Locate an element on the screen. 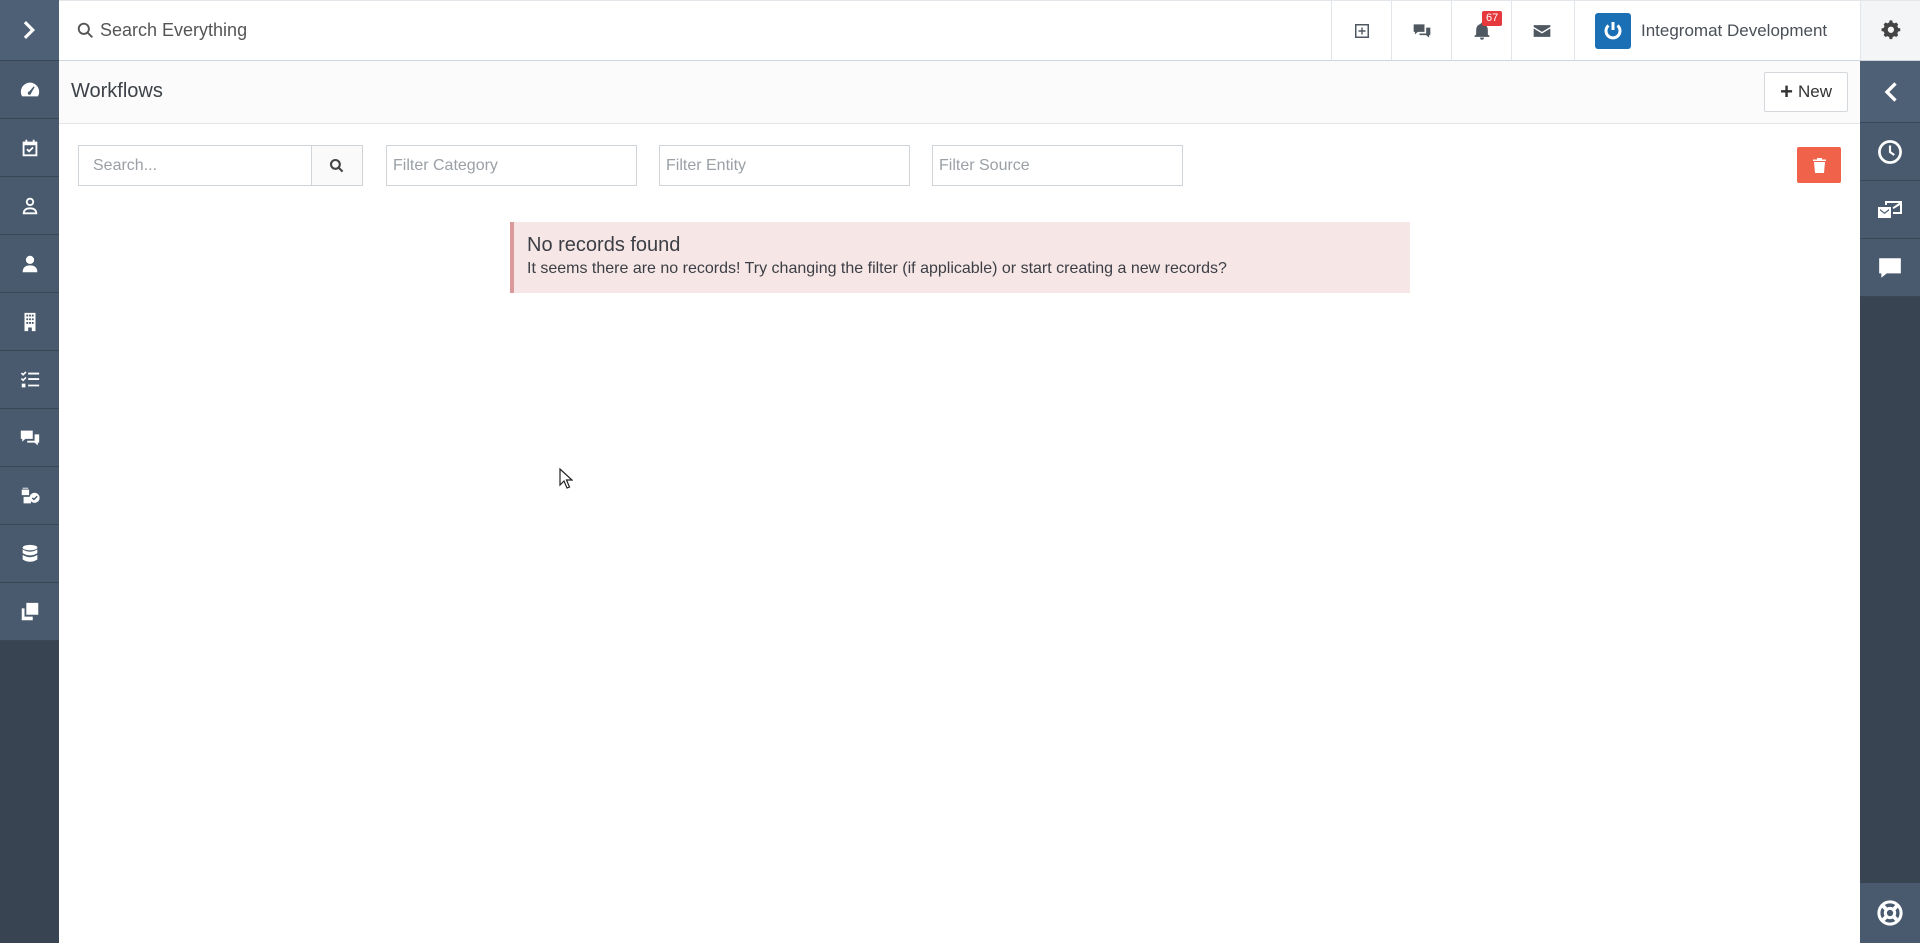  sidebar-item-products is located at coordinates (29, 496).